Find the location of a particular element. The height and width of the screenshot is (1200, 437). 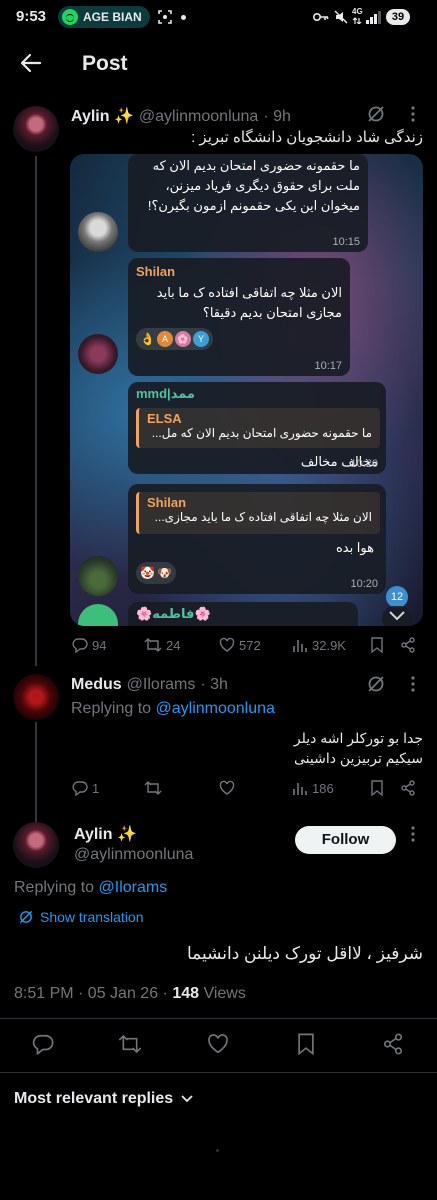

display-name: Medus is located at coordinates (96, 685).